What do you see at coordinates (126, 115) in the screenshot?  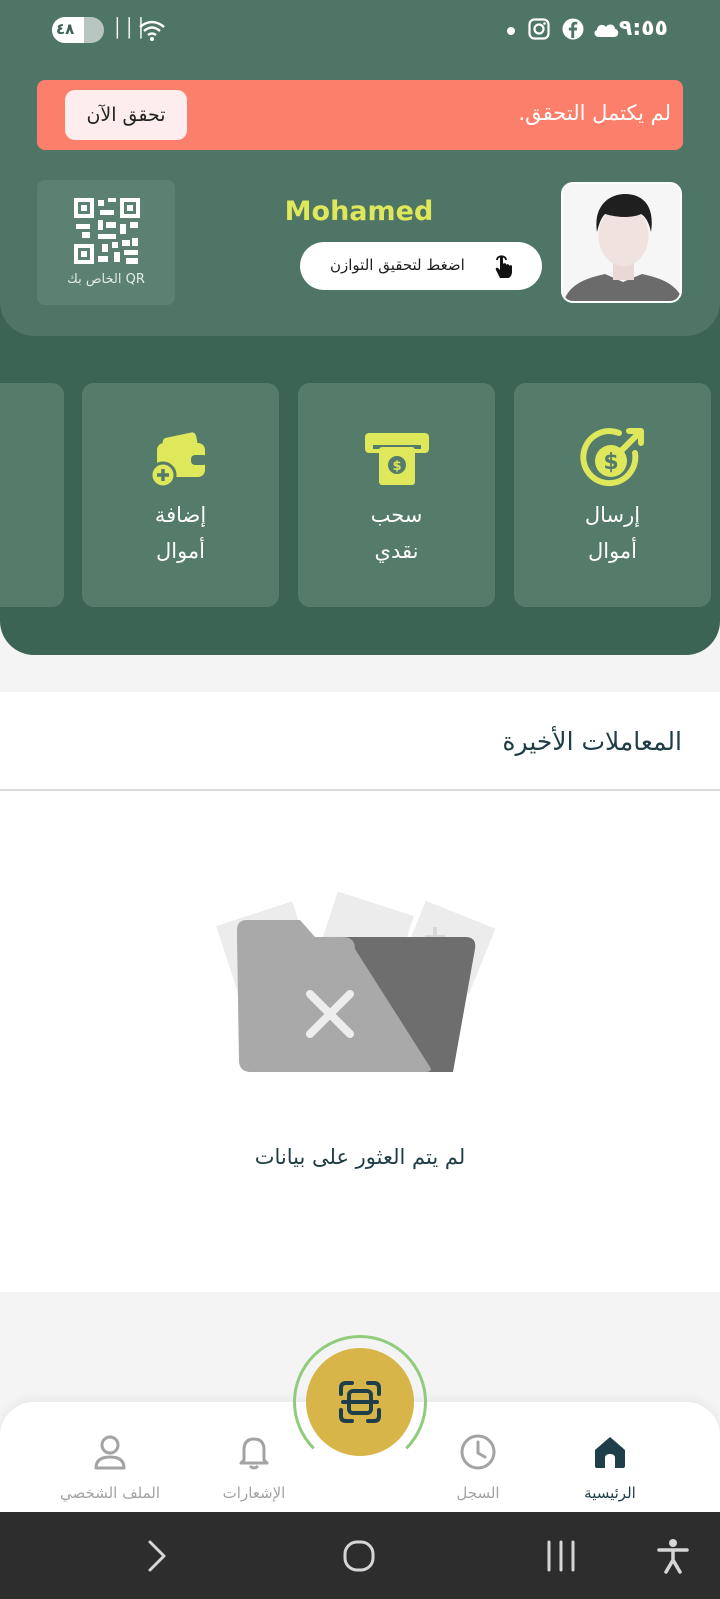 I see `verify-now-button: تحقق الآن` at bounding box center [126, 115].